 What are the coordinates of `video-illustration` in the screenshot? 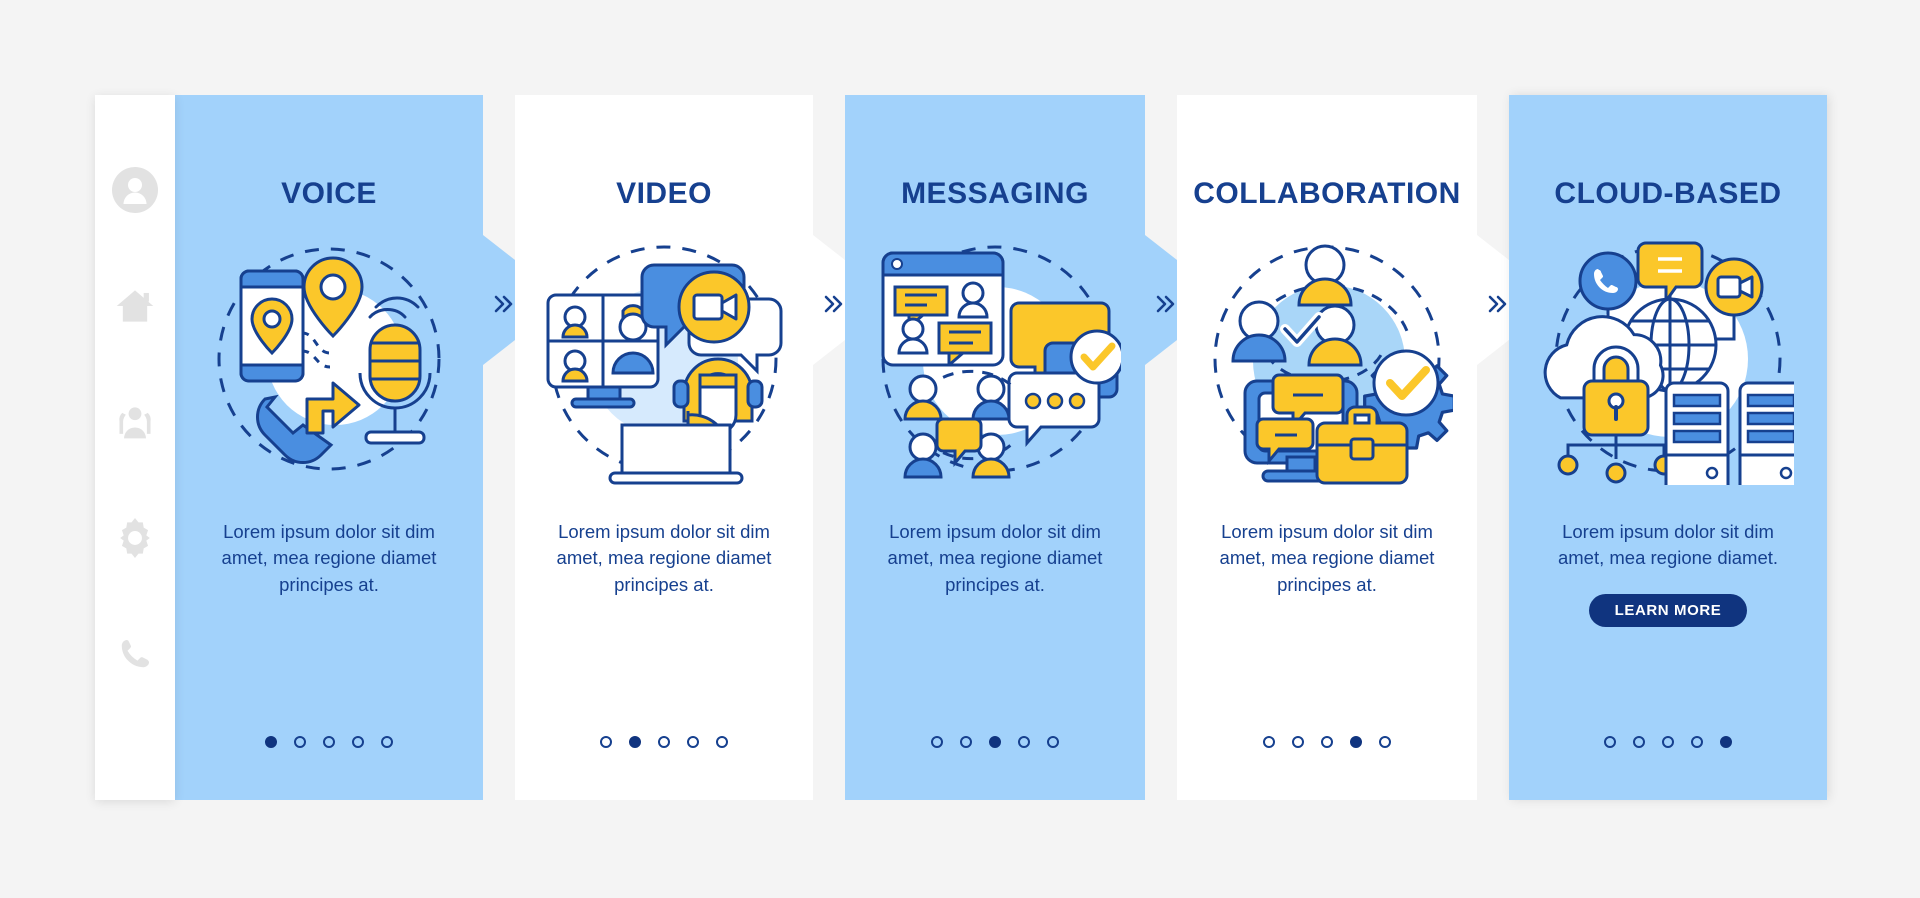 It's located at (664, 359).